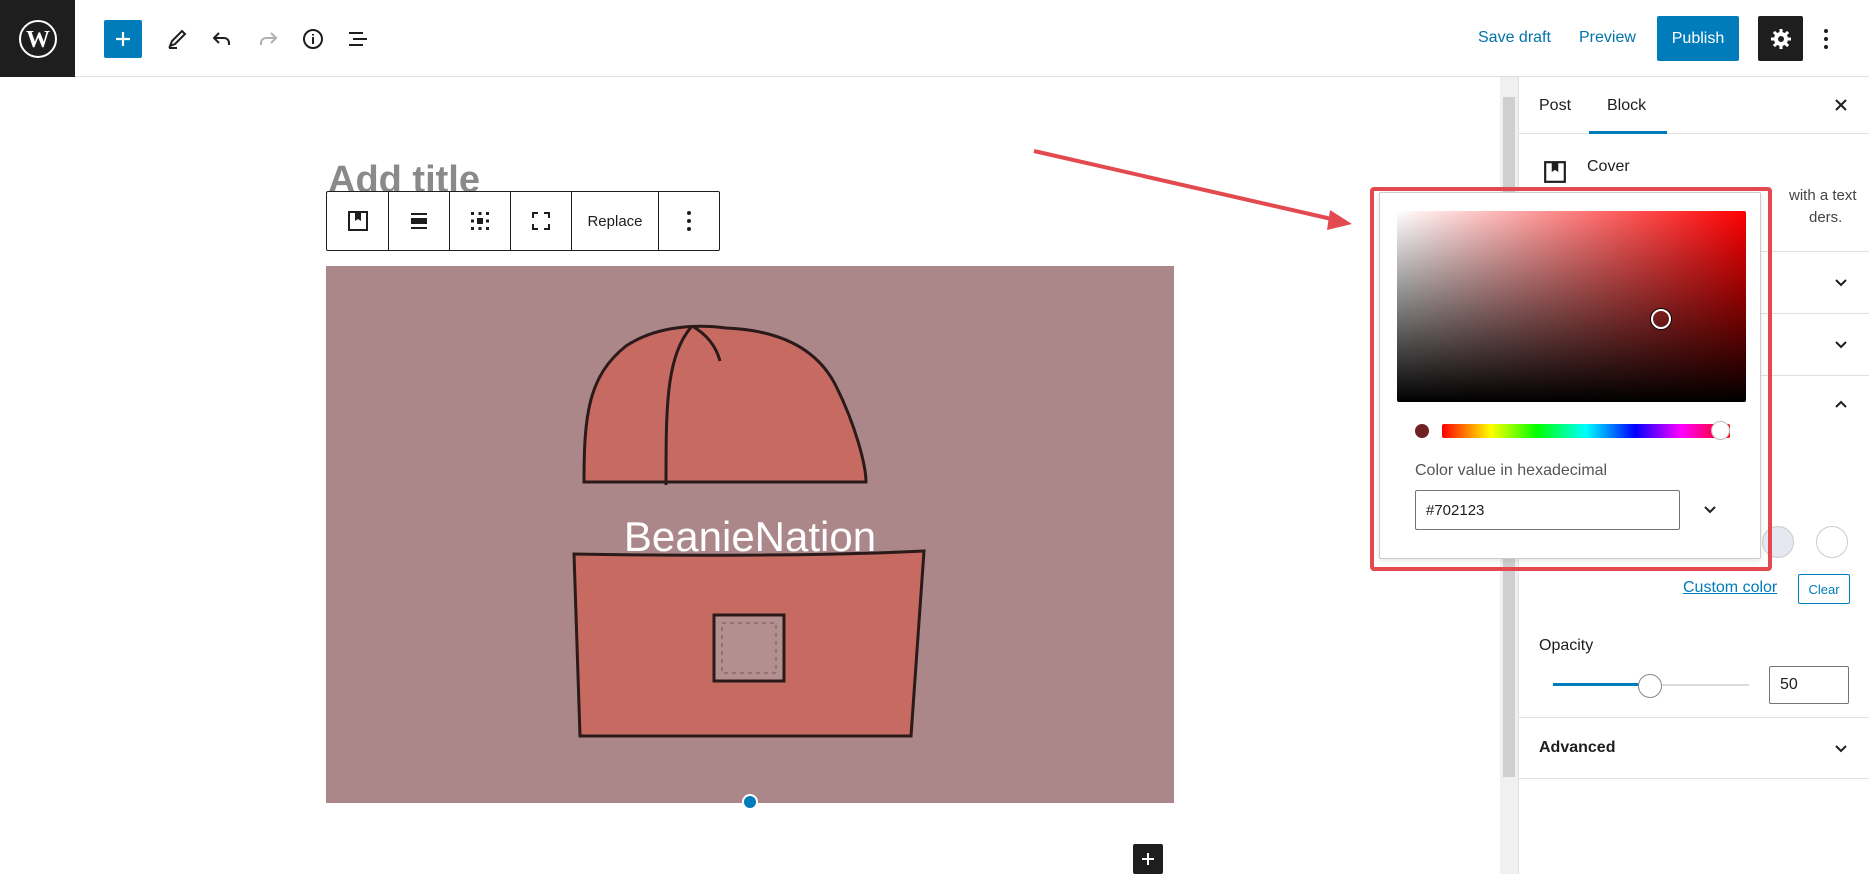 Image resolution: width=1869 pixels, height=874 pixels. I want to click on details-button, so click(313, 39).